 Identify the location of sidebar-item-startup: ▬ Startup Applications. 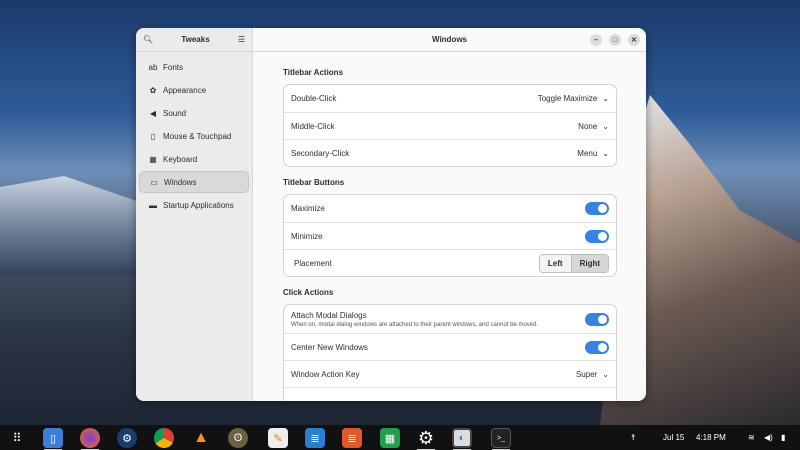
(194, 205).